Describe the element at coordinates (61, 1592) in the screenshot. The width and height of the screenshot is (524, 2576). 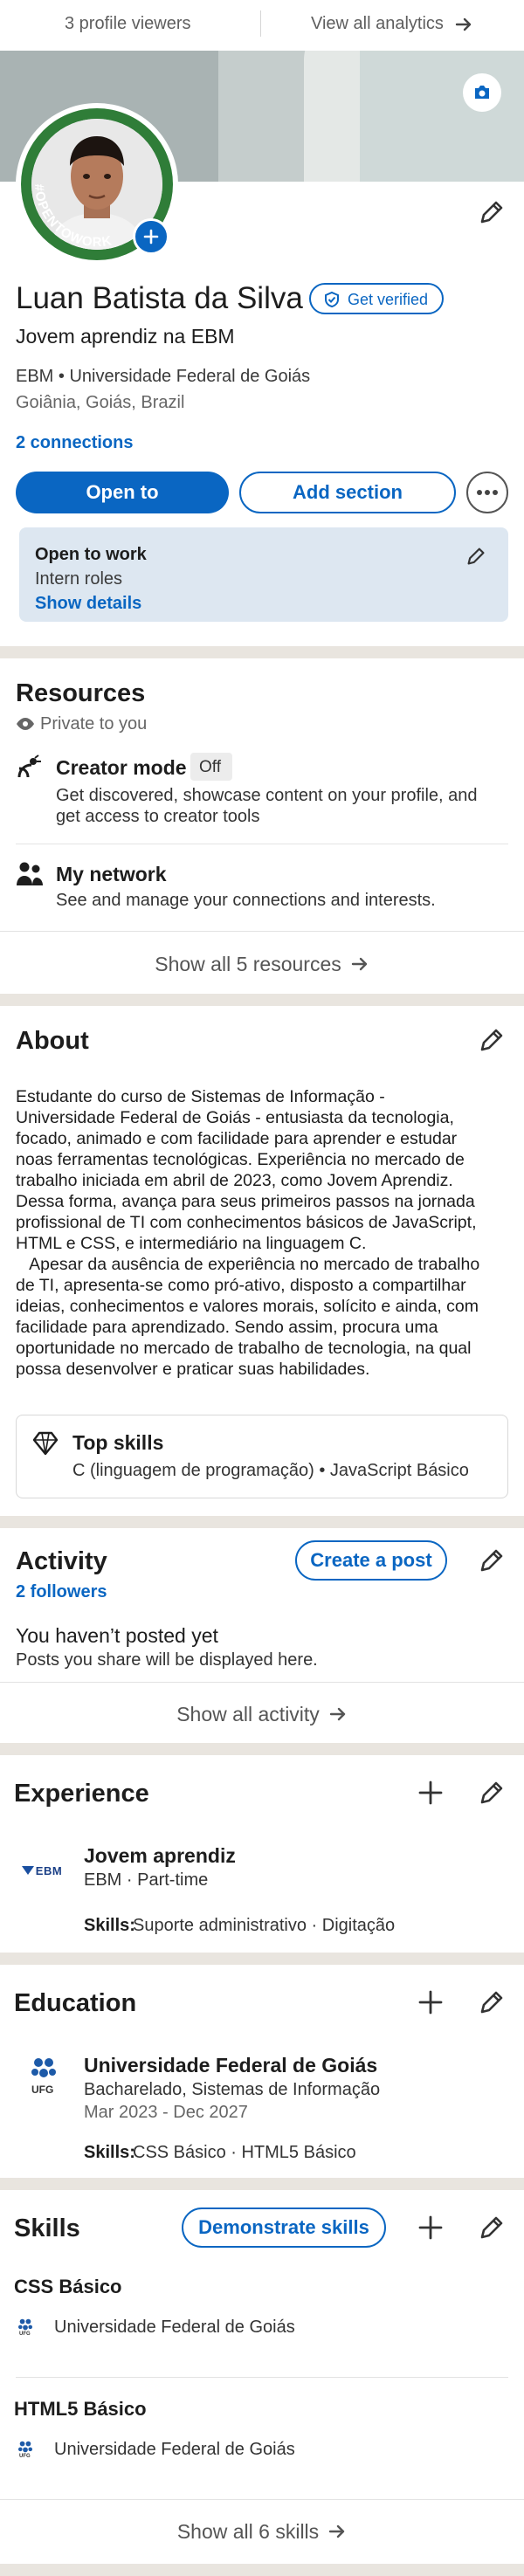
I see `followers-link: 2 followers` at that location.